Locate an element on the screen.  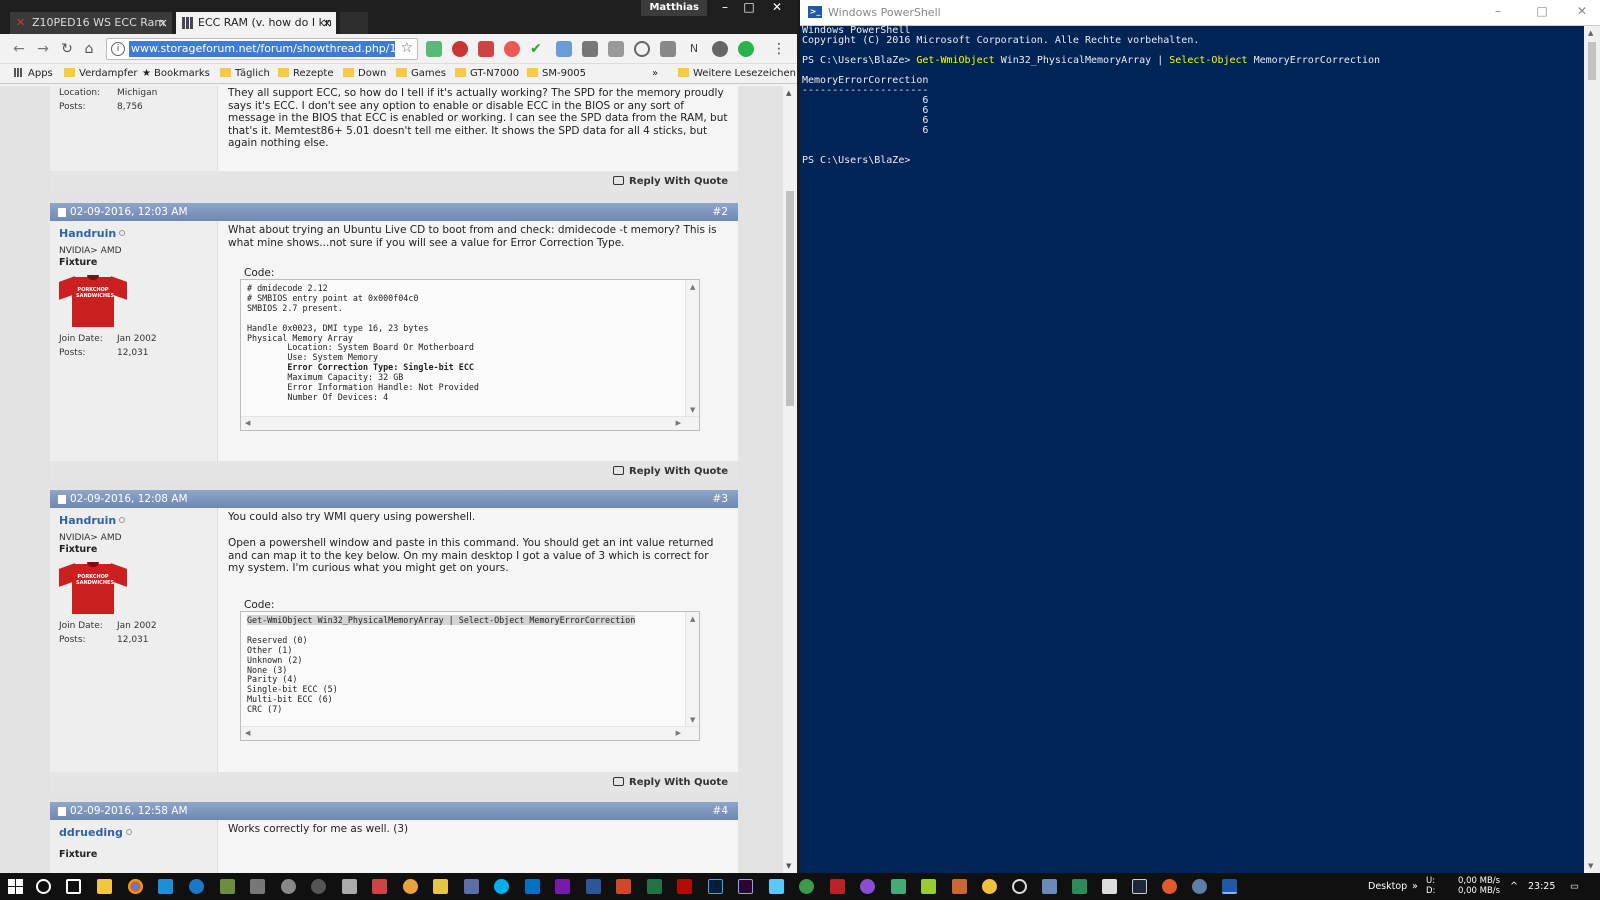
close-icon: × is located at coordinates (163, 23).